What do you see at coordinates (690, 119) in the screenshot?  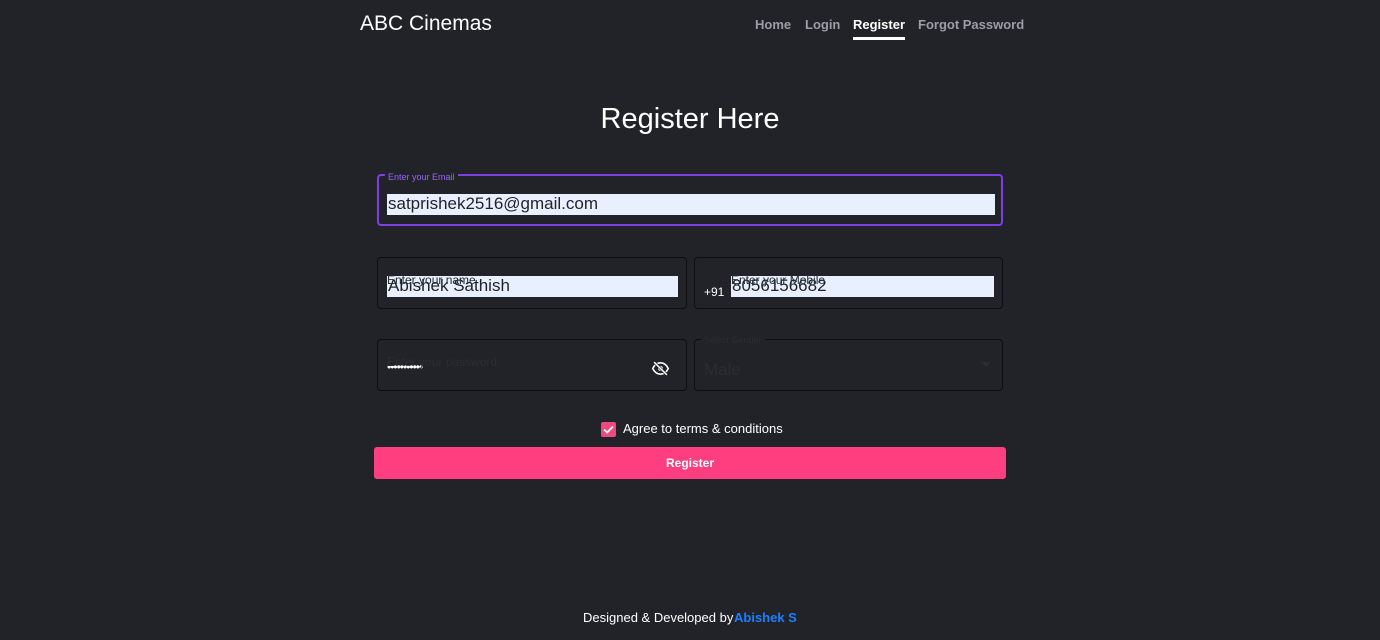 I see `page-title: Register Here` at bounding box center [690, 119].